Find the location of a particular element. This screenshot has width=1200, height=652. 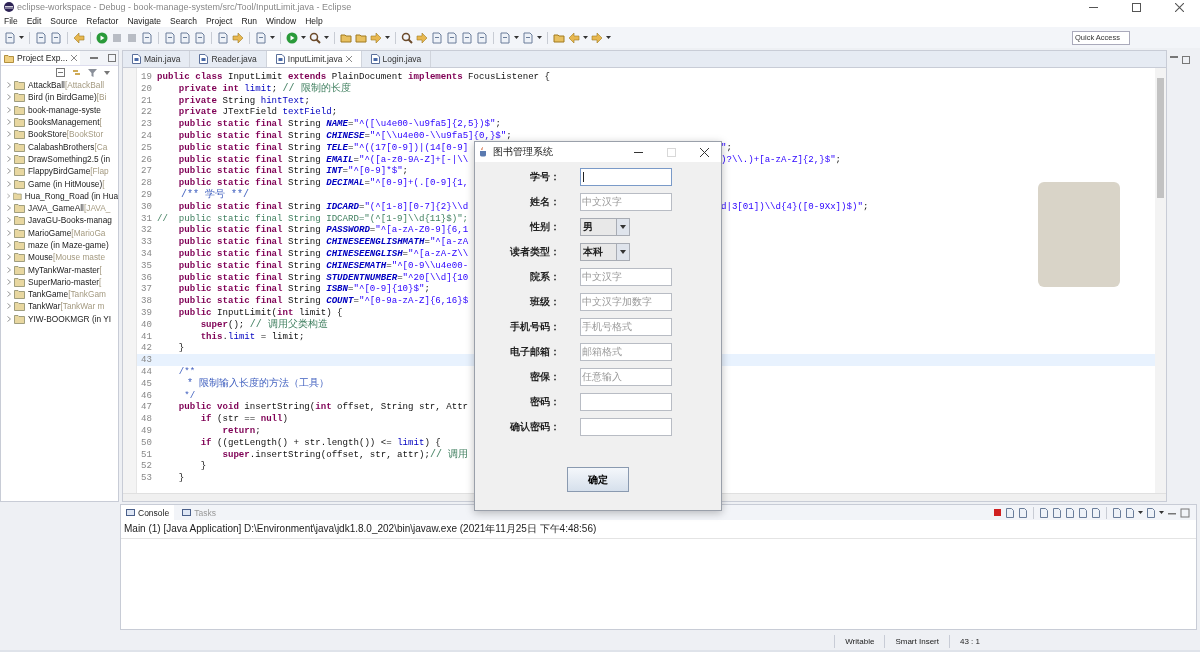

collapse-all-icon is located at coordinates (60, 72).